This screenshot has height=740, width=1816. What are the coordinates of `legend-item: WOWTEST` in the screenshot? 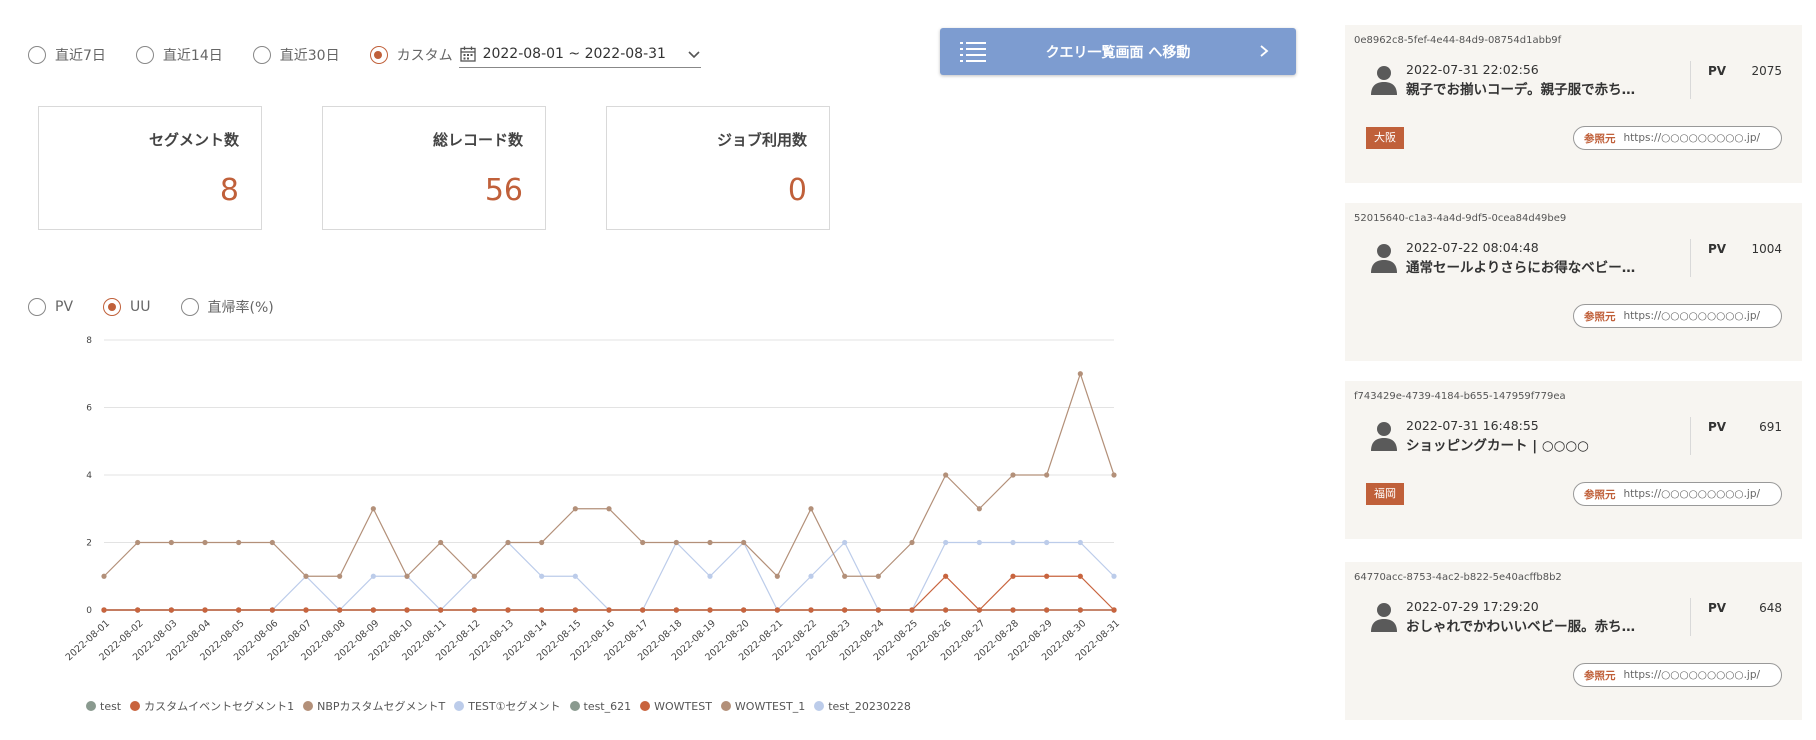 It's located at (676, 706).